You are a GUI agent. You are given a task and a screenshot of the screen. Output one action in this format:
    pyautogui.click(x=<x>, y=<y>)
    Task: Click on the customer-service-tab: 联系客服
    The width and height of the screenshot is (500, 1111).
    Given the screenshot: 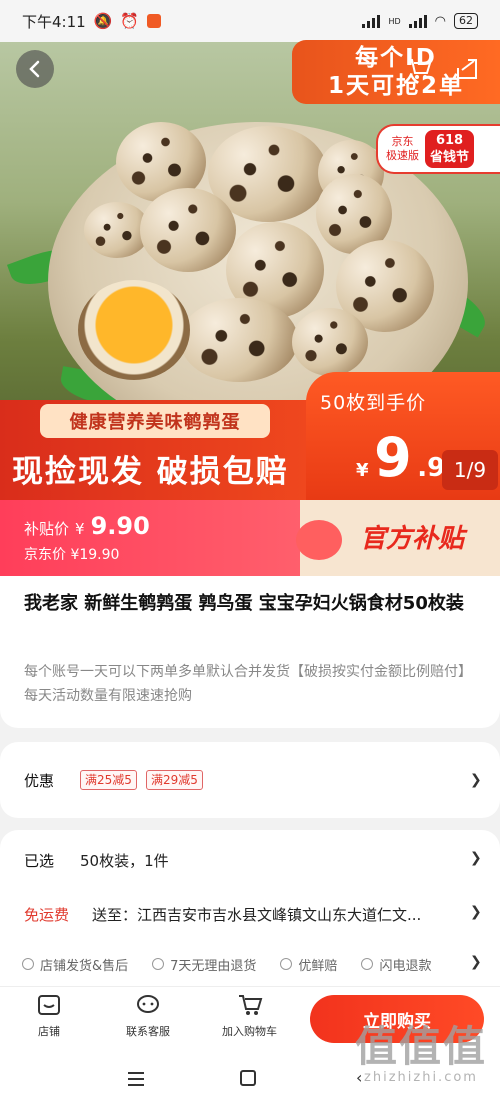 What is the action you would take?
    pyautogui.click(x=148, y=1016)
    